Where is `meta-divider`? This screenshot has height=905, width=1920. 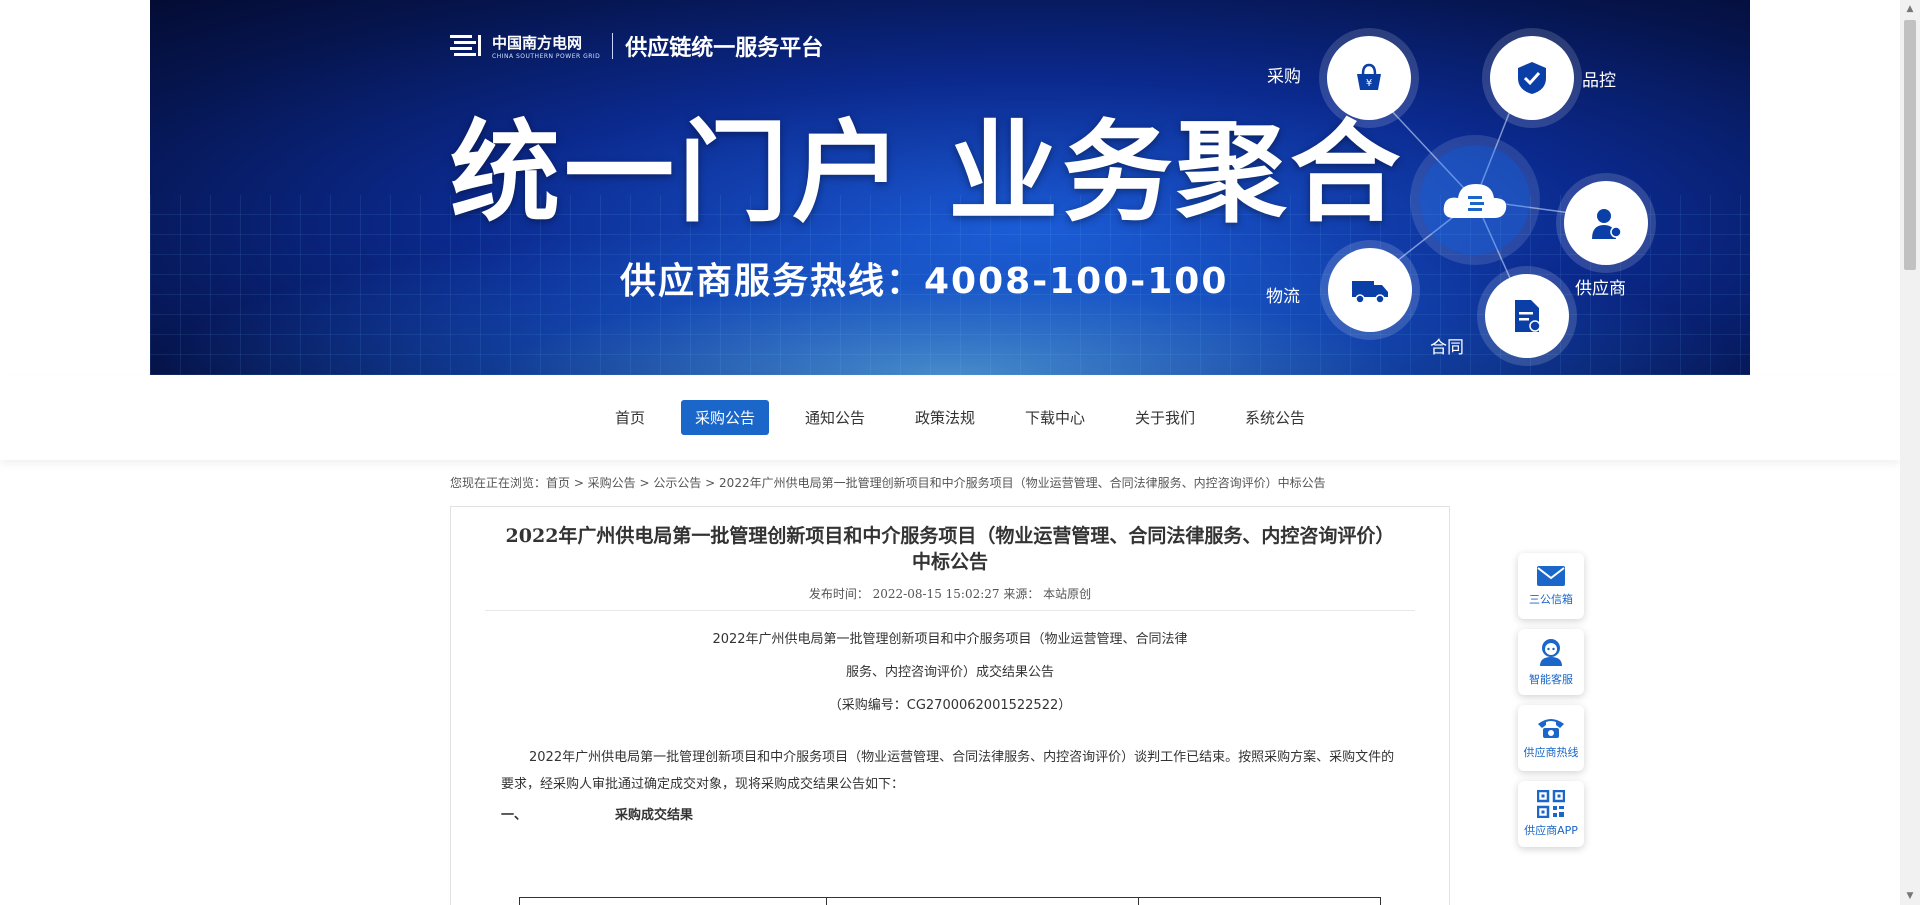 meta-divider is located at coordinates (950, 610).